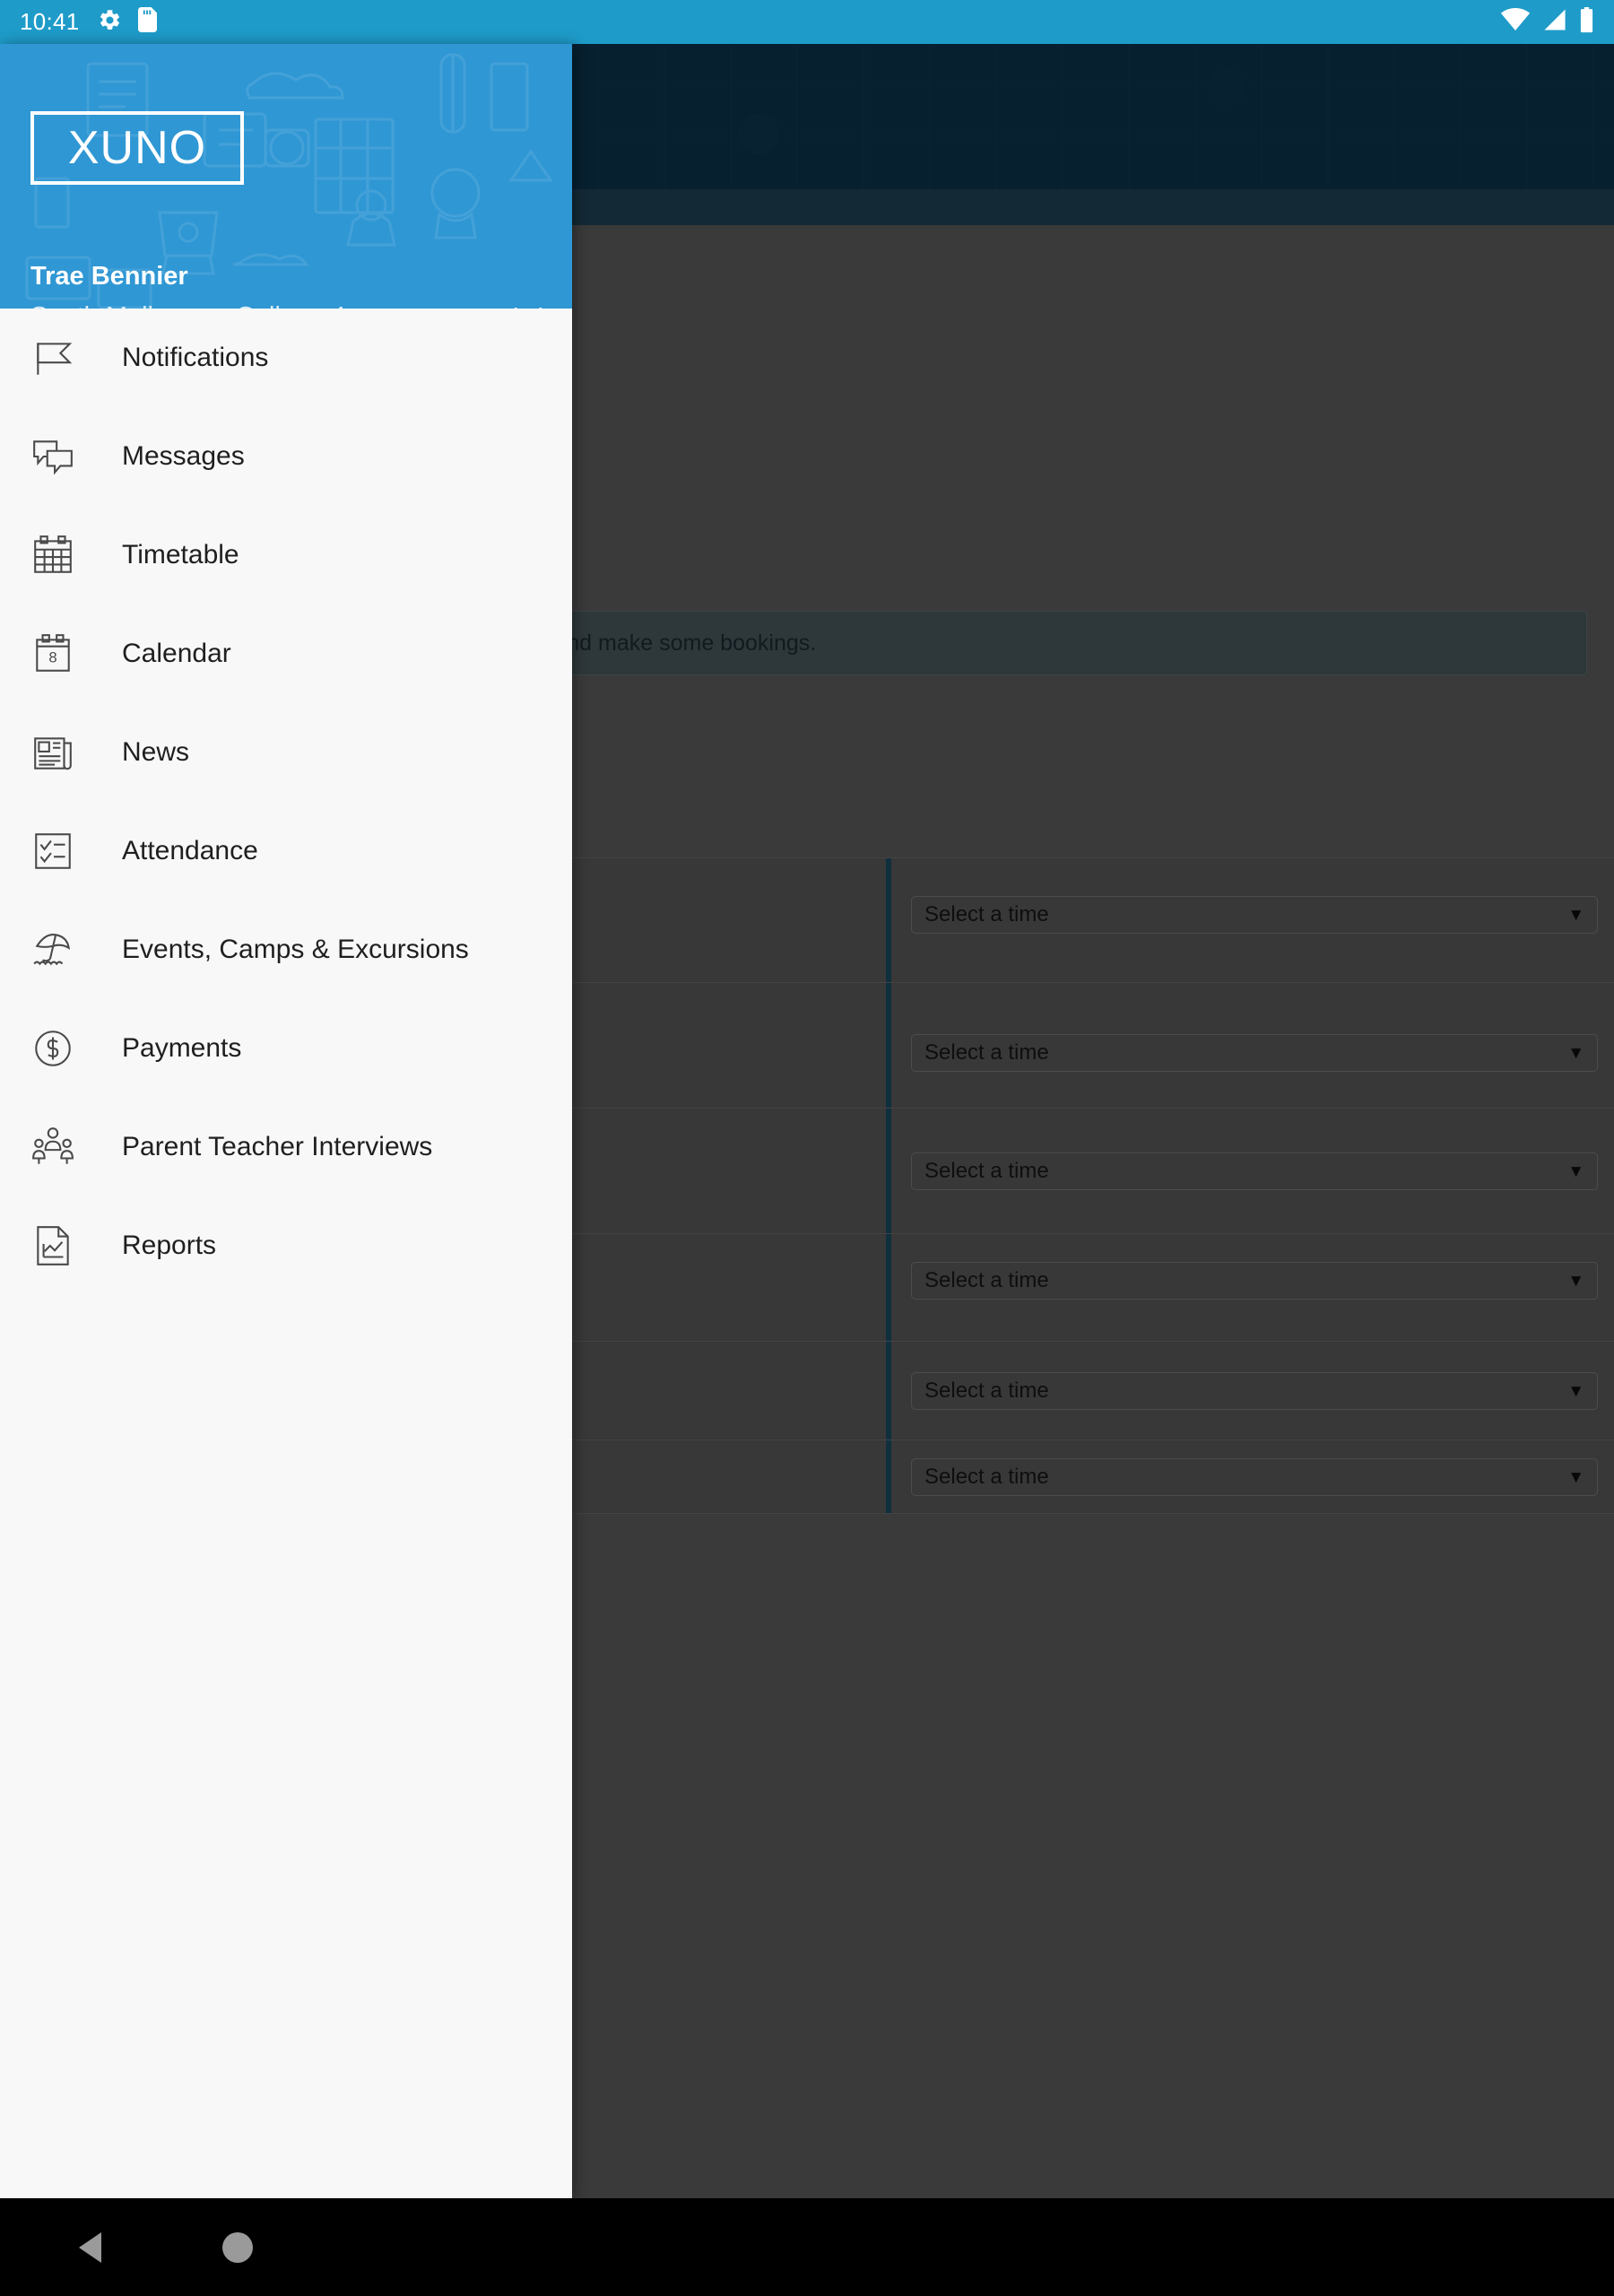 Image resolution: width=1614 pixels, height=2296 pixels. I want to click on sidebar-item-timetable: Timetable, so click(286, 555).